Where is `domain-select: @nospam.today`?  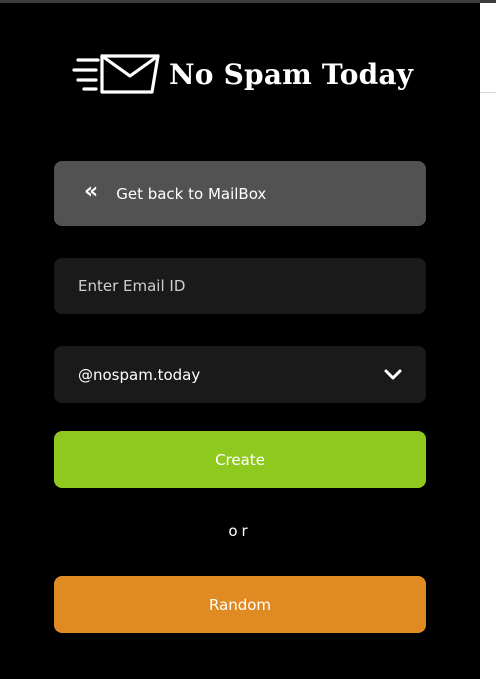 domain-select: @nospam.today is located at coordinates (240, 374).